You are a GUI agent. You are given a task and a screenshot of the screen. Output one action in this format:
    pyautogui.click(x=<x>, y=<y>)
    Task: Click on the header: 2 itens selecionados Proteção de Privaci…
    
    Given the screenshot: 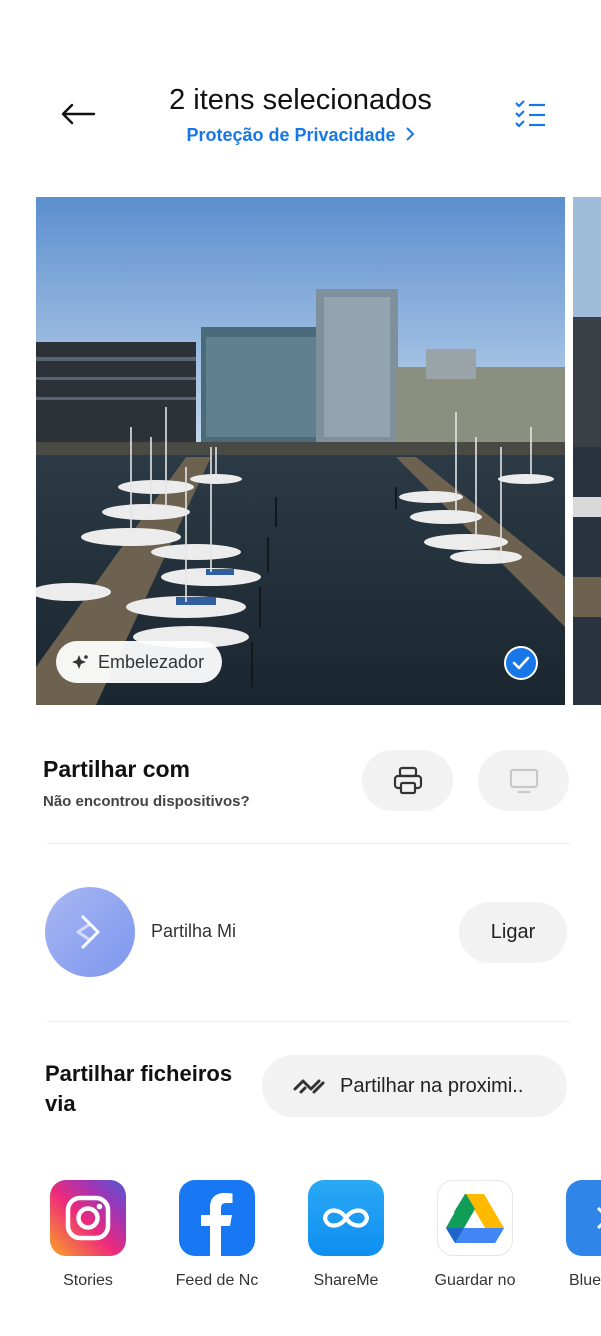 What is the action you would take?
    pyautogui.click(x=300, y=115)
    